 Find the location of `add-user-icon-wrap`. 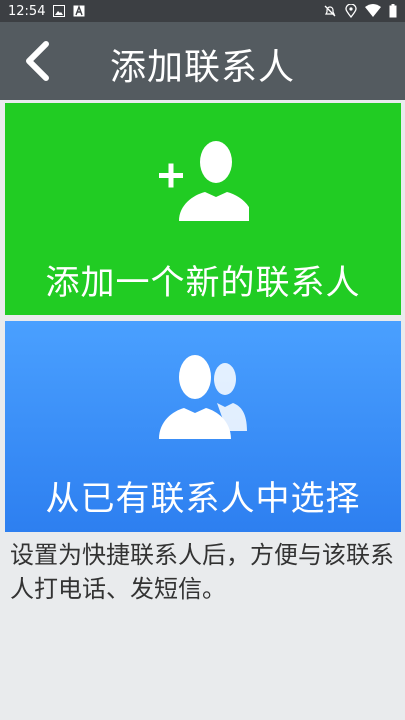

add-user-icon-wrap is located at coordinates (203, 179).